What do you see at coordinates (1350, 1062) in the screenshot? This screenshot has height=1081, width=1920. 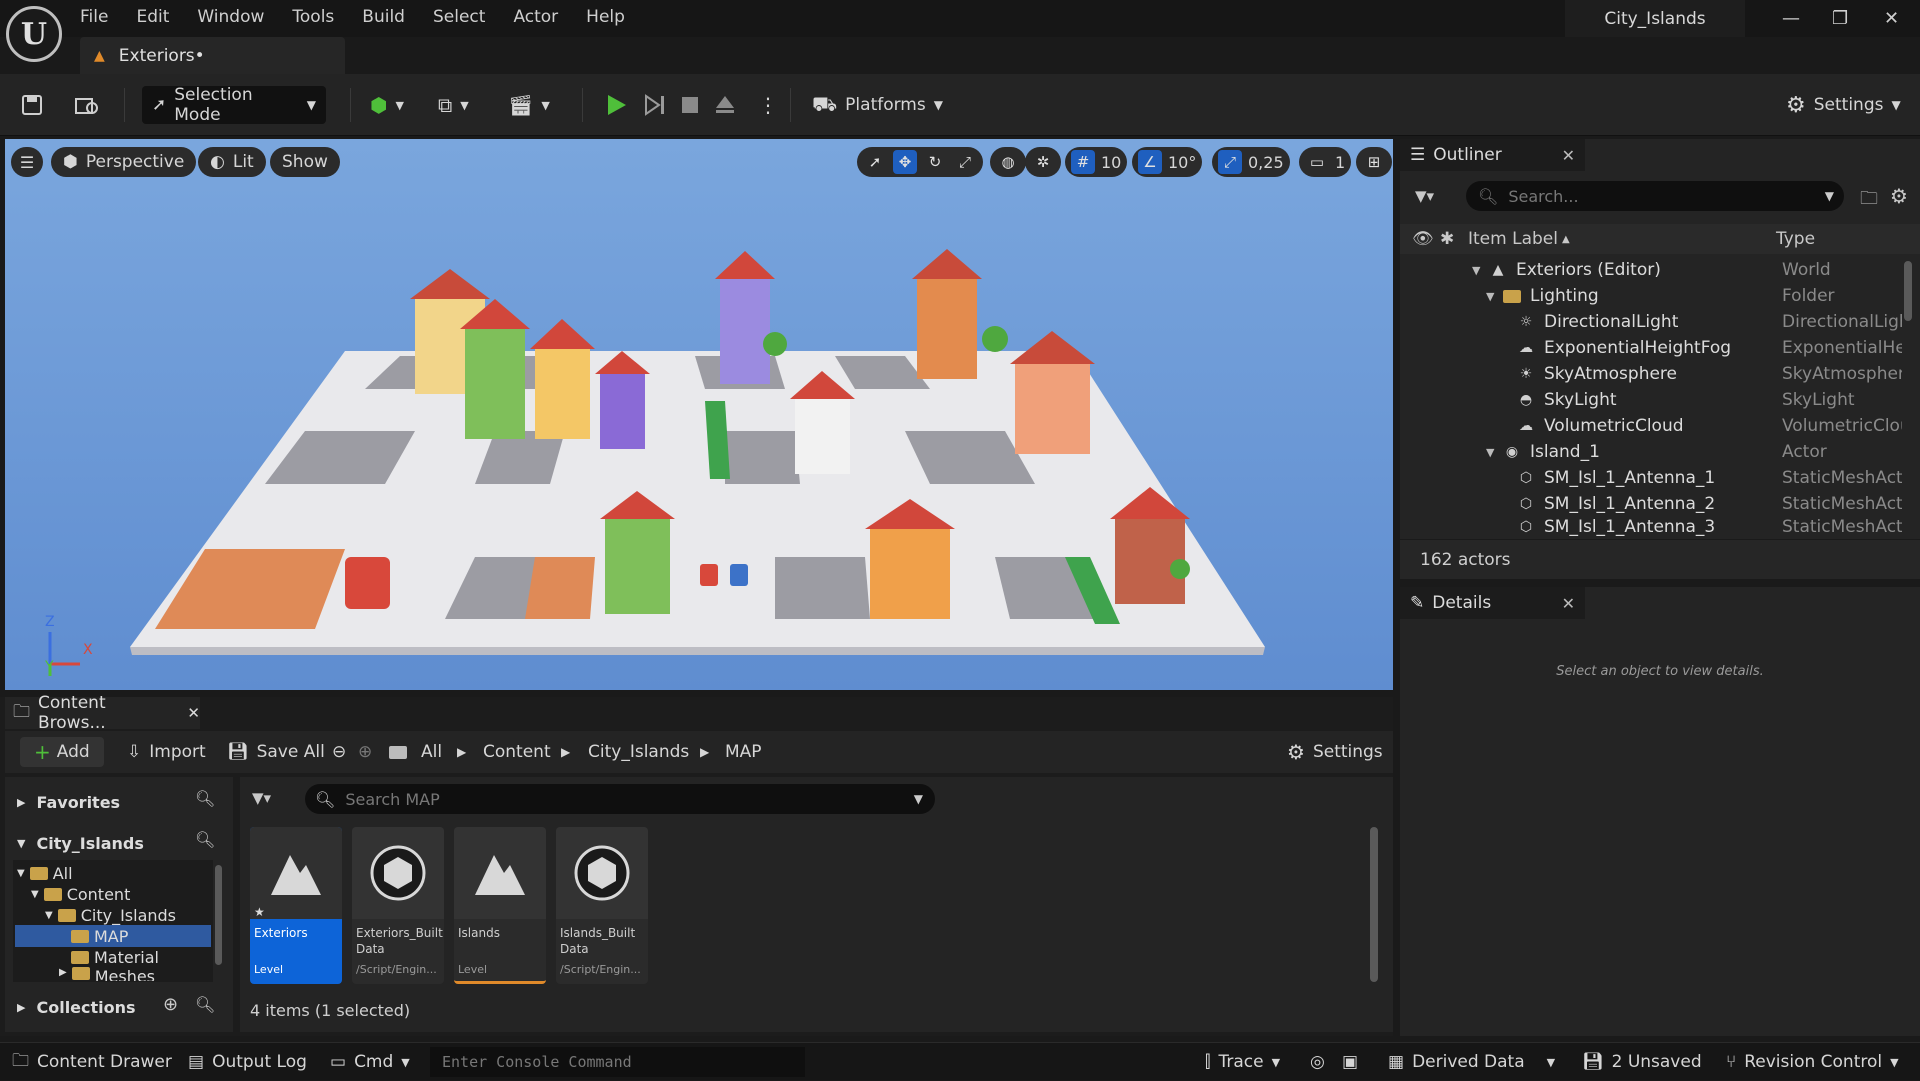 I see `insights-icon: ▣` at bounding box center [1350, 1062].